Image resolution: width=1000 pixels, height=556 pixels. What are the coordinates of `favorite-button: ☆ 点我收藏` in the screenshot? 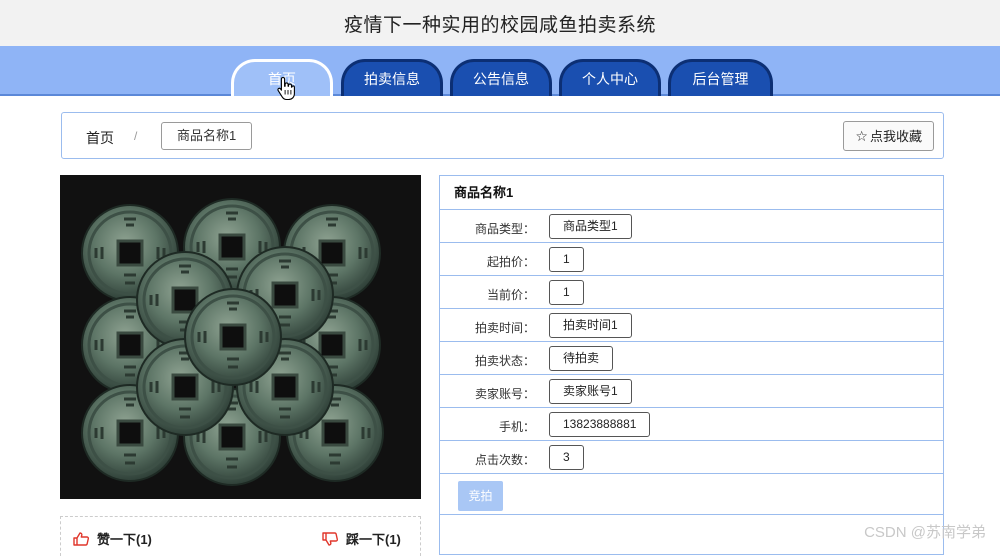 It's located at (888, 136).